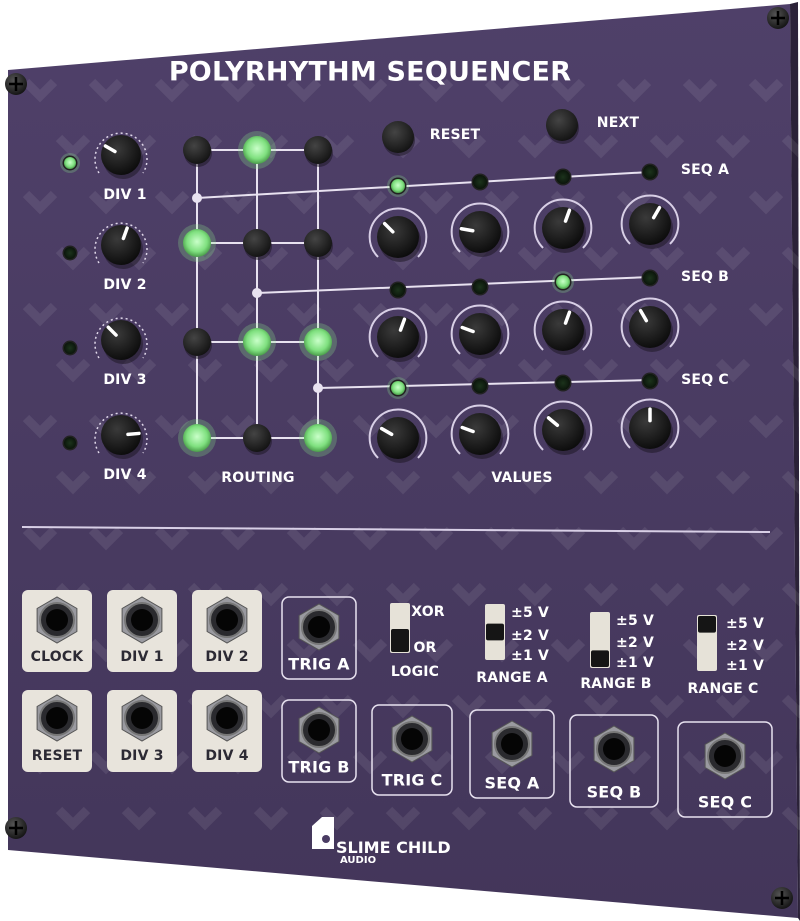 The image size is (800, 921). What do you see at coordinates (227, 756) in the screenshot?
I see `label-div-4: DIV 4` at bounding box center [227, 756].